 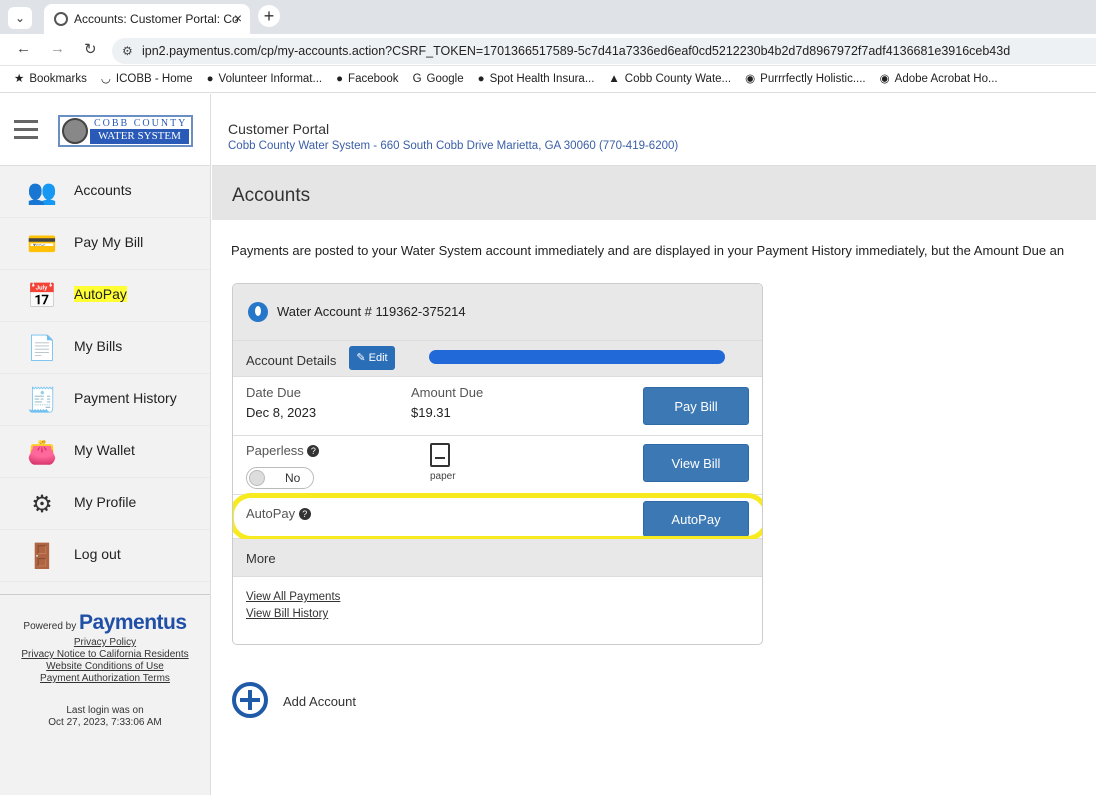 I want to click on back-icon: ←, so click(x=23, y=48).